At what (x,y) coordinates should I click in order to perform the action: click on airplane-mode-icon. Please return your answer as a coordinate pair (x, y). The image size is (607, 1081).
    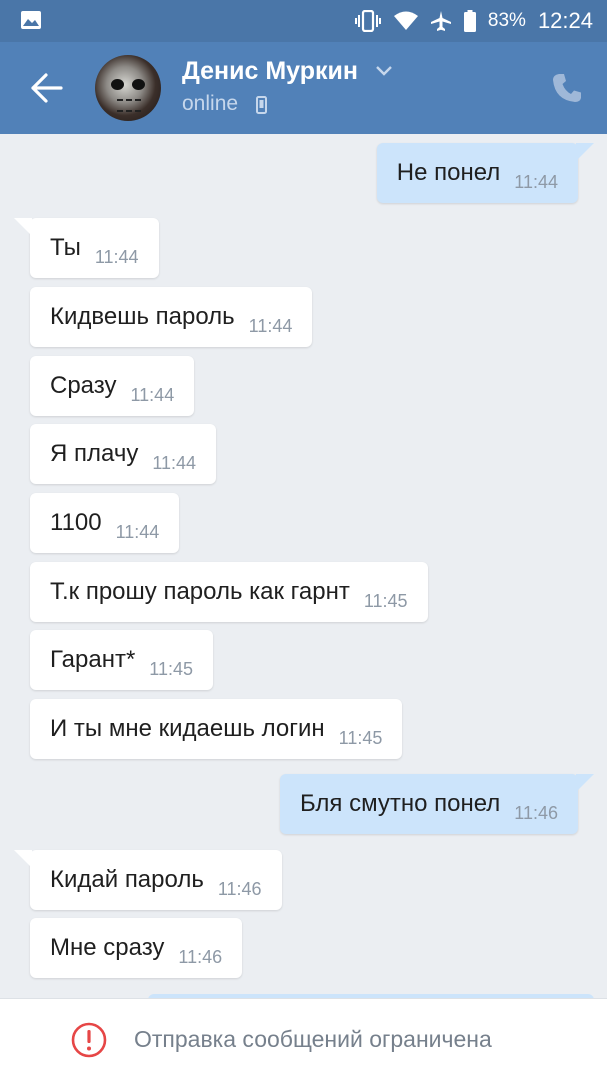
    Looking at the image, I should click on (441, 21).